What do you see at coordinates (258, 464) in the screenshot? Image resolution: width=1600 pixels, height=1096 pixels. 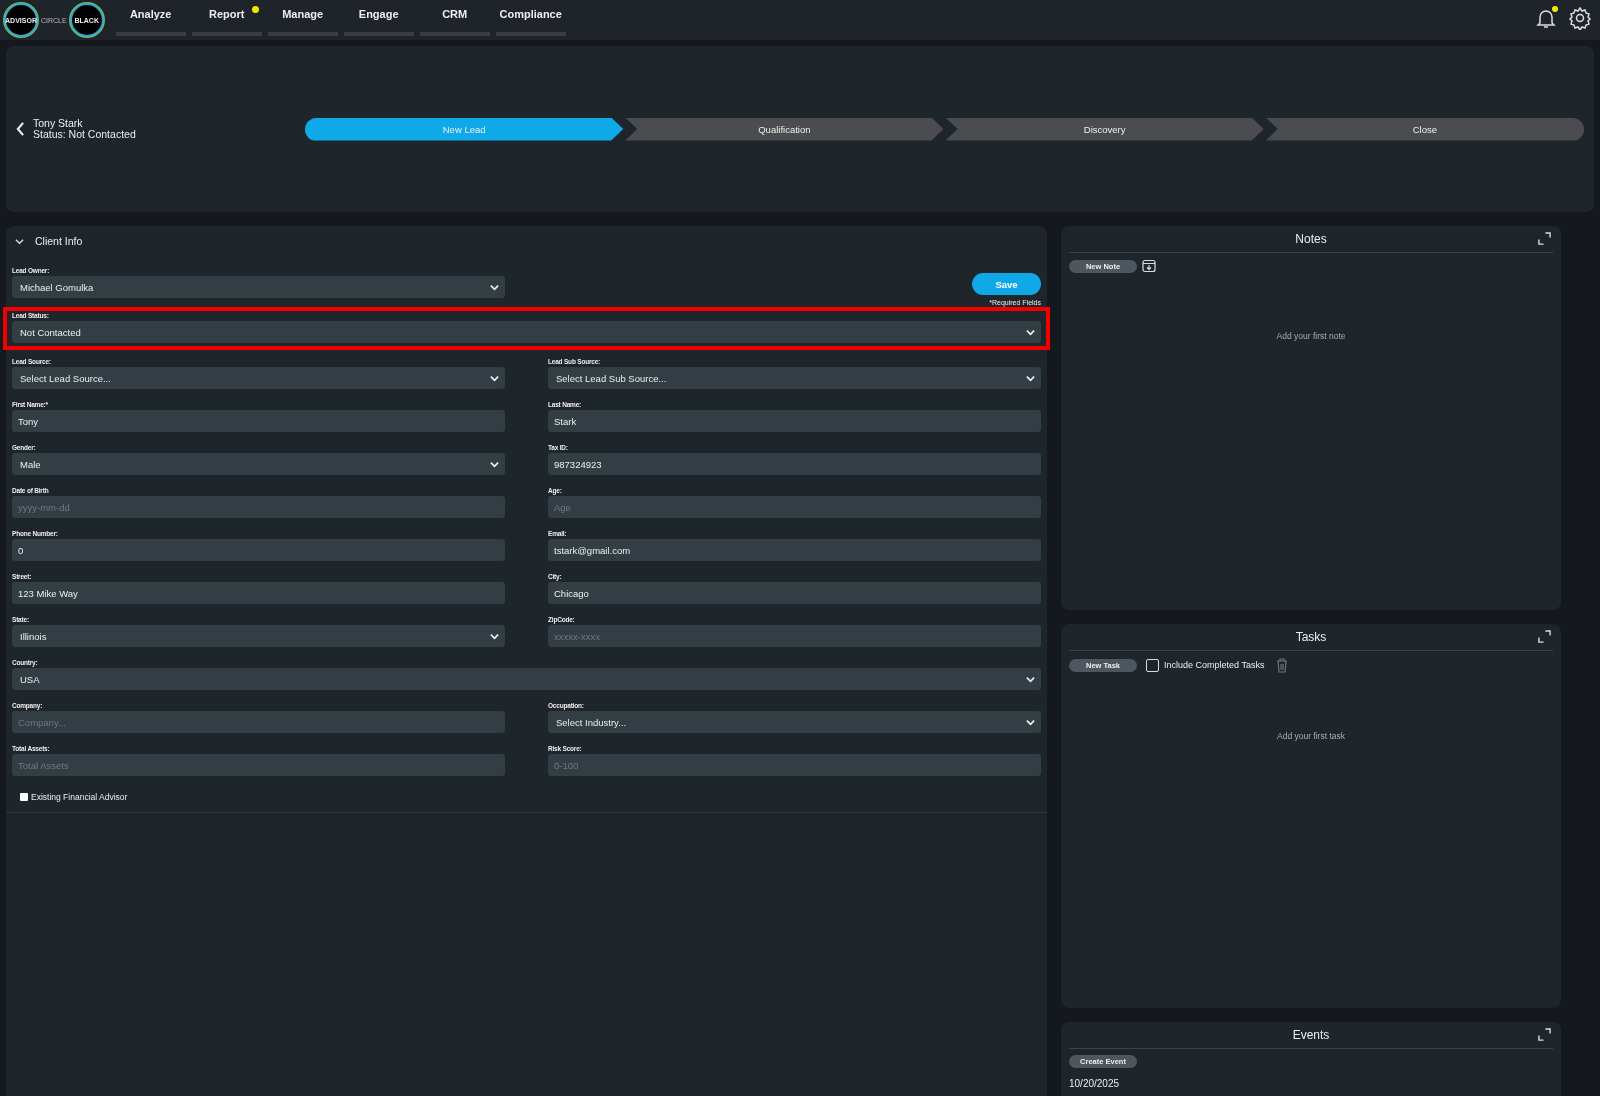 I see `dropdown: Male` at bounding box center [258, 464].